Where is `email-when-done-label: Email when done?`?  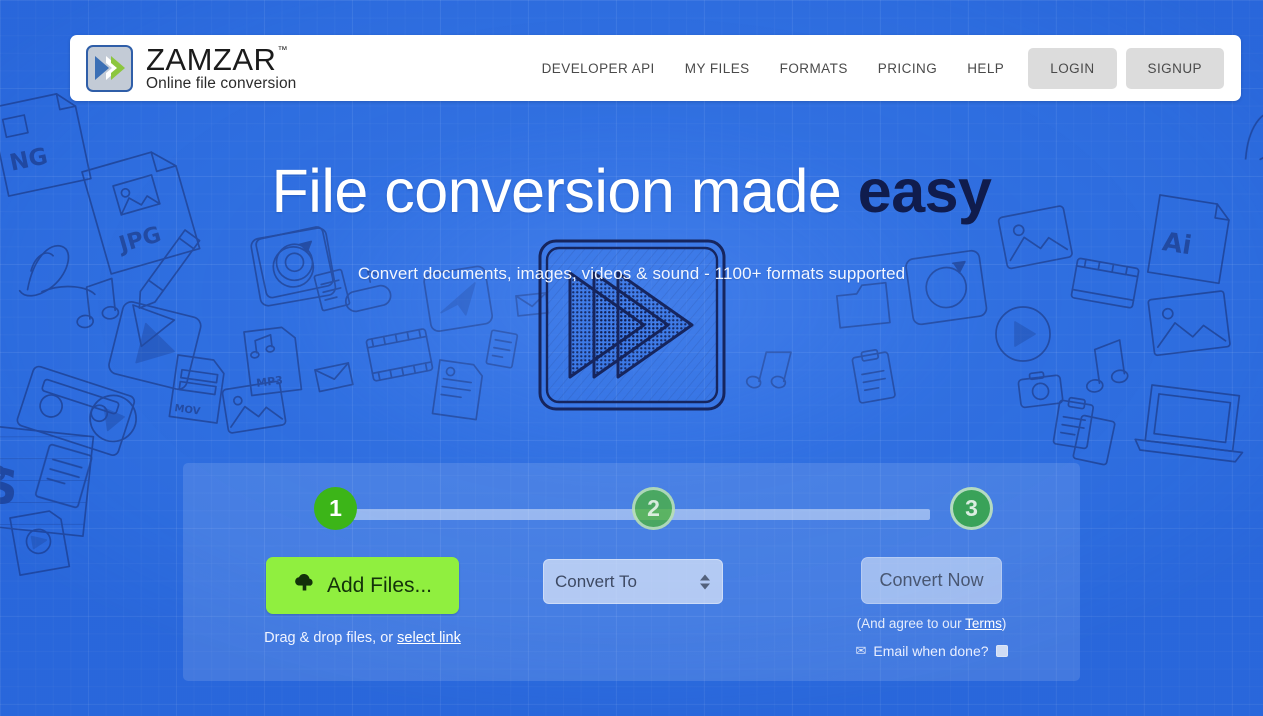 email-when-done-label: Email when done? is located at coordinates (931, 651).